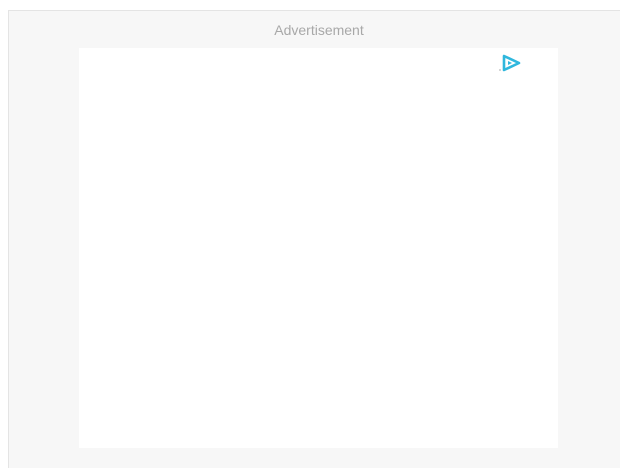 The width and height of the screenshot is (621, 468). I want to click on advertisement-label: Advertisement, so click(319, 30).